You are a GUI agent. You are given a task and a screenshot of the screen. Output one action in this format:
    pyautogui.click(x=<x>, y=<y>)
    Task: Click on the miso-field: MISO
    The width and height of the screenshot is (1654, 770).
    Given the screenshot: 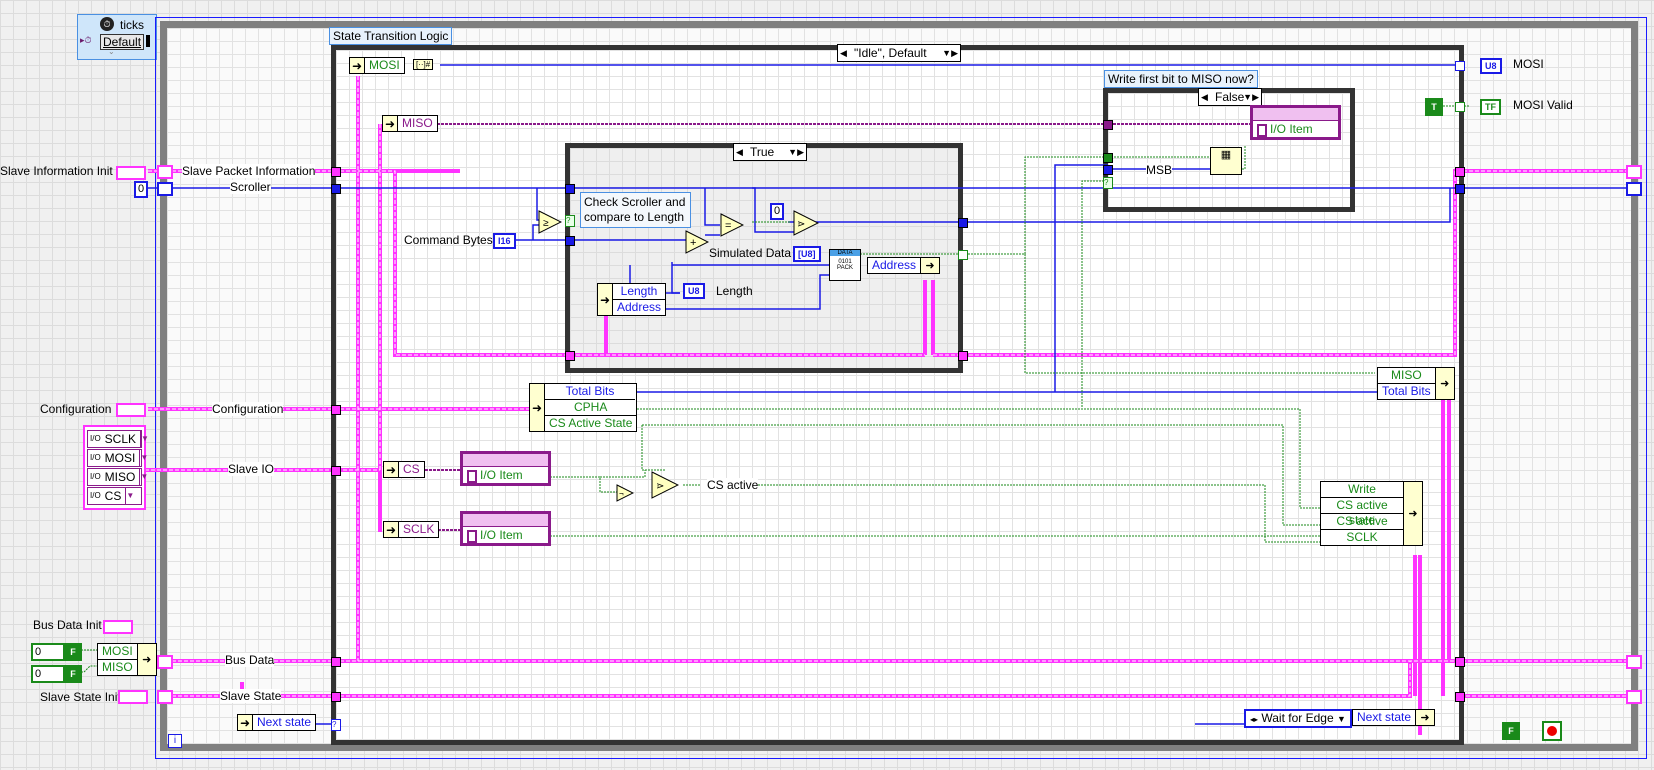 What is the action you would take?
    pyautogui.click(x=417, y=123)
    